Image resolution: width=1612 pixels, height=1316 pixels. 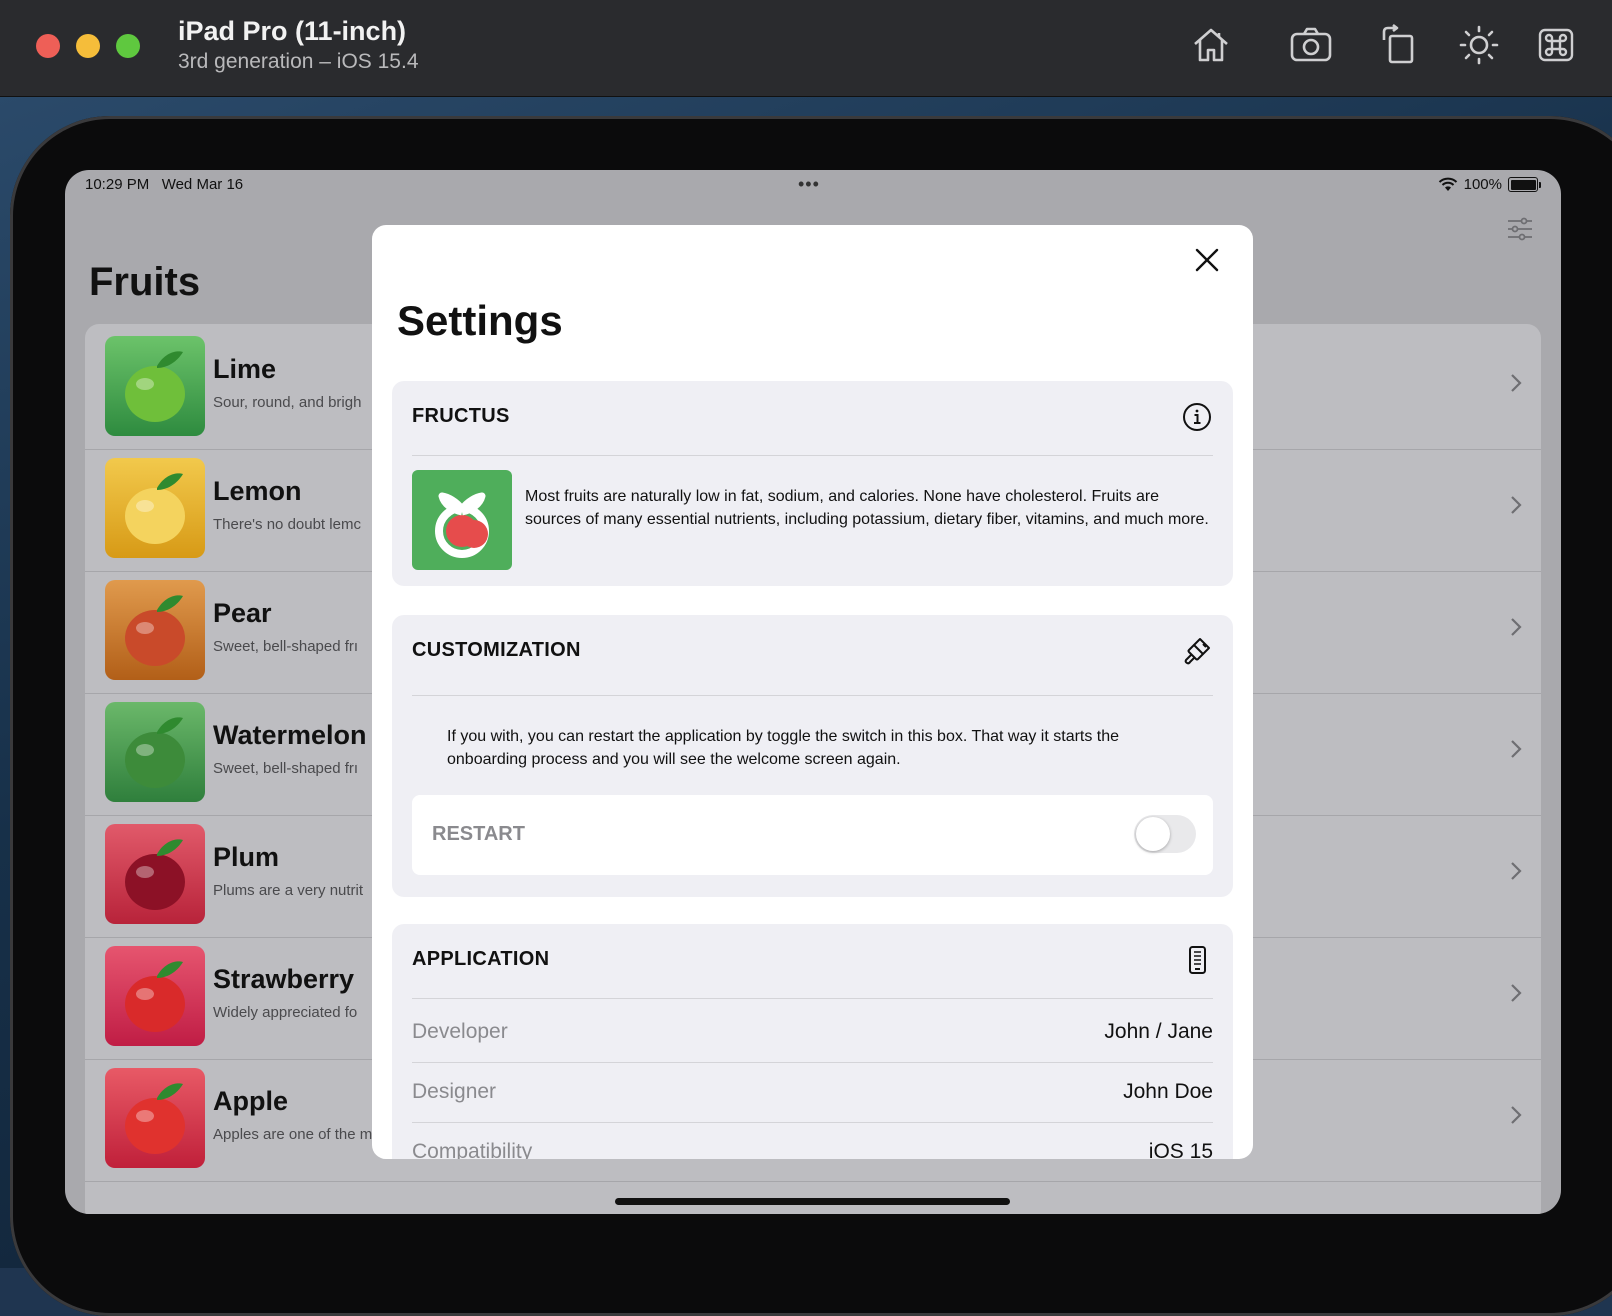 I want to click on info-value: John Doe, so click(x=1168, y=1091).